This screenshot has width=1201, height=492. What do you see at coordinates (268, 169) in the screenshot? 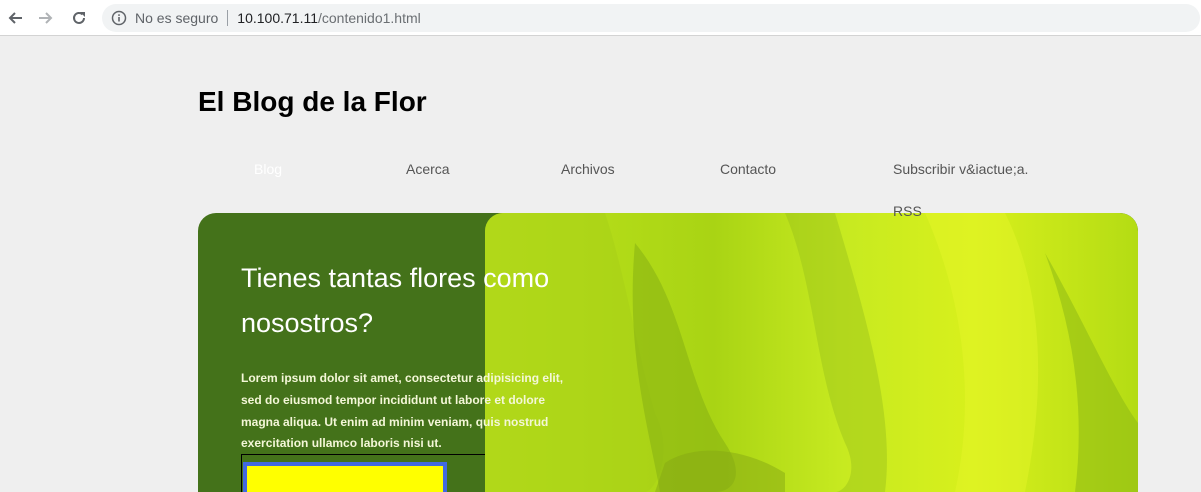
I see `nav-blog: Blog` at bounding box center [268, 169].